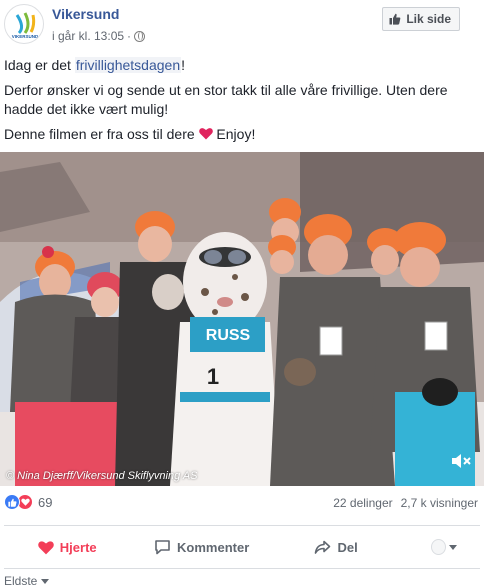  What do you see at coordinates (88, 36) in the screenshot?
I see `post-timestamp: i går kl. 13:05` at bounding box center [88, 36].